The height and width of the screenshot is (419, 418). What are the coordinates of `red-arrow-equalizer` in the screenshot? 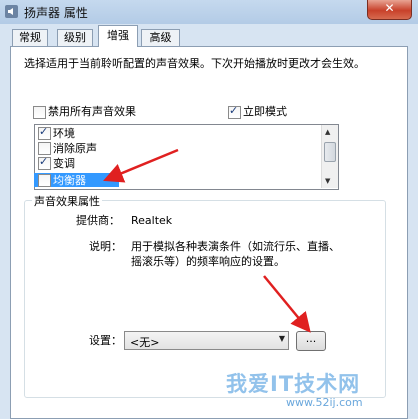 It's located at (141, 165).